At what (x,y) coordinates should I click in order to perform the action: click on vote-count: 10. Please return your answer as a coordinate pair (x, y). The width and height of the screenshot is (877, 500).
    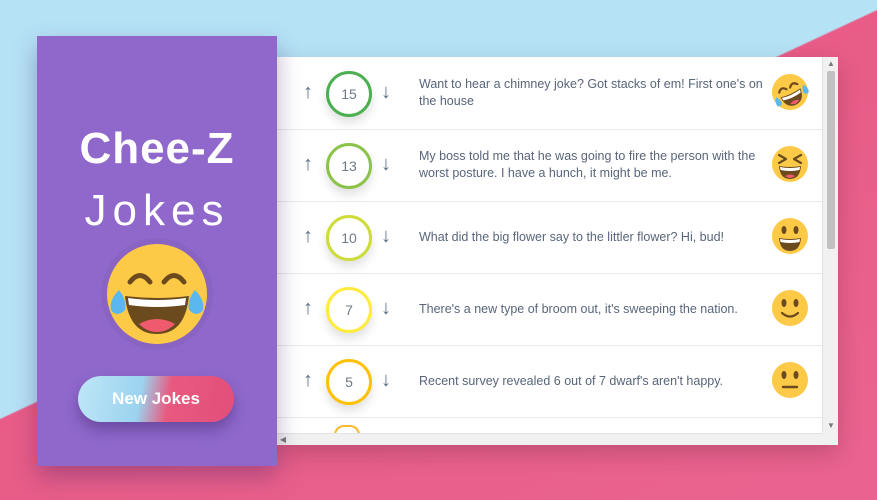
    Looking at the image, I should click on (349, 238).